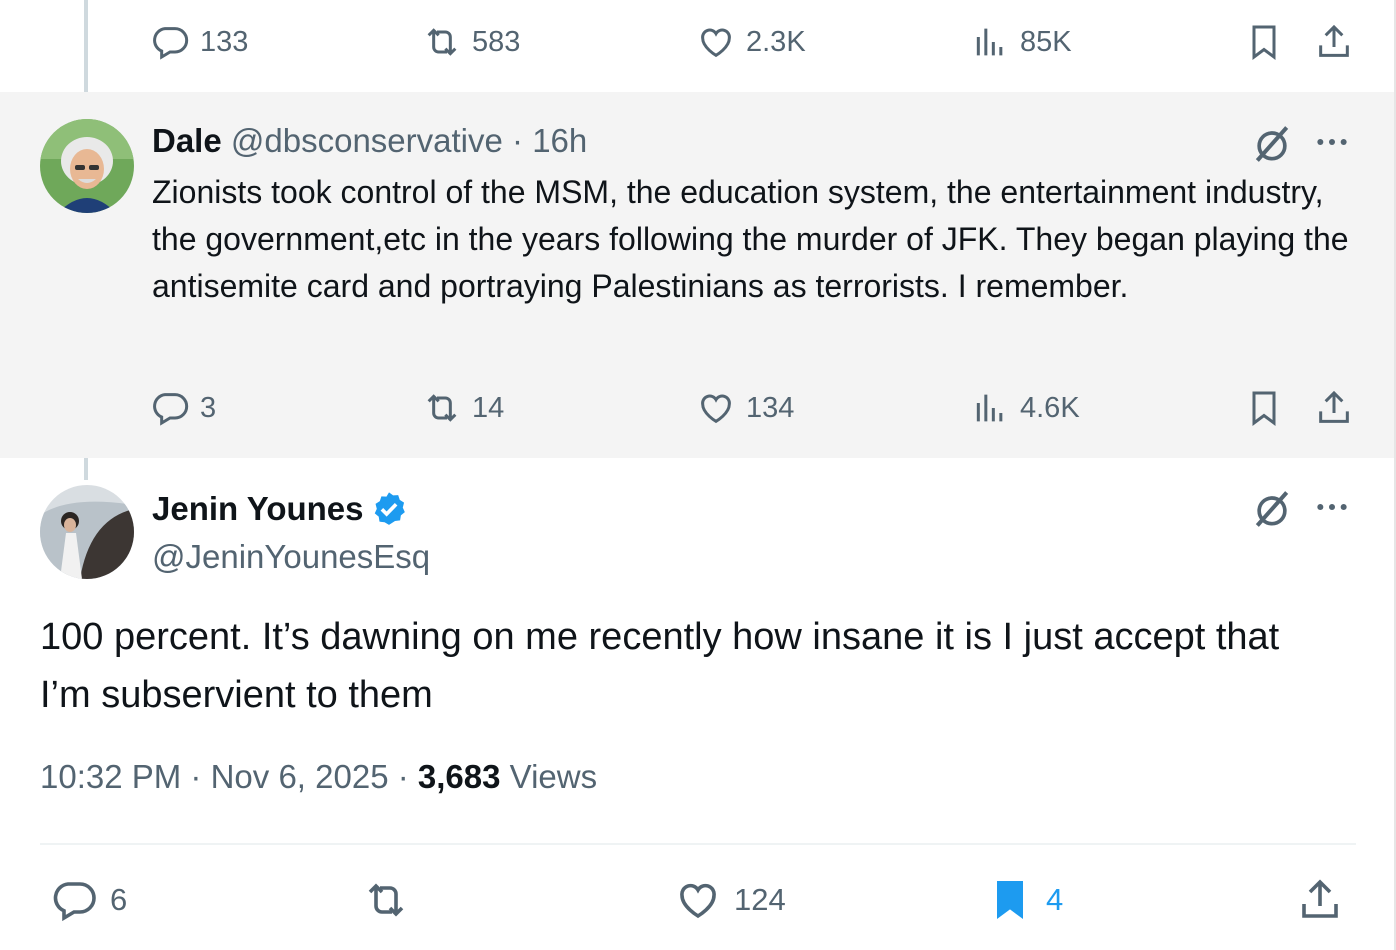 This screenshot has height=950, width=1396. Describe the element at coordinates (776, 41) in the screenshot. I see `like-count: 2.3K` at that location.